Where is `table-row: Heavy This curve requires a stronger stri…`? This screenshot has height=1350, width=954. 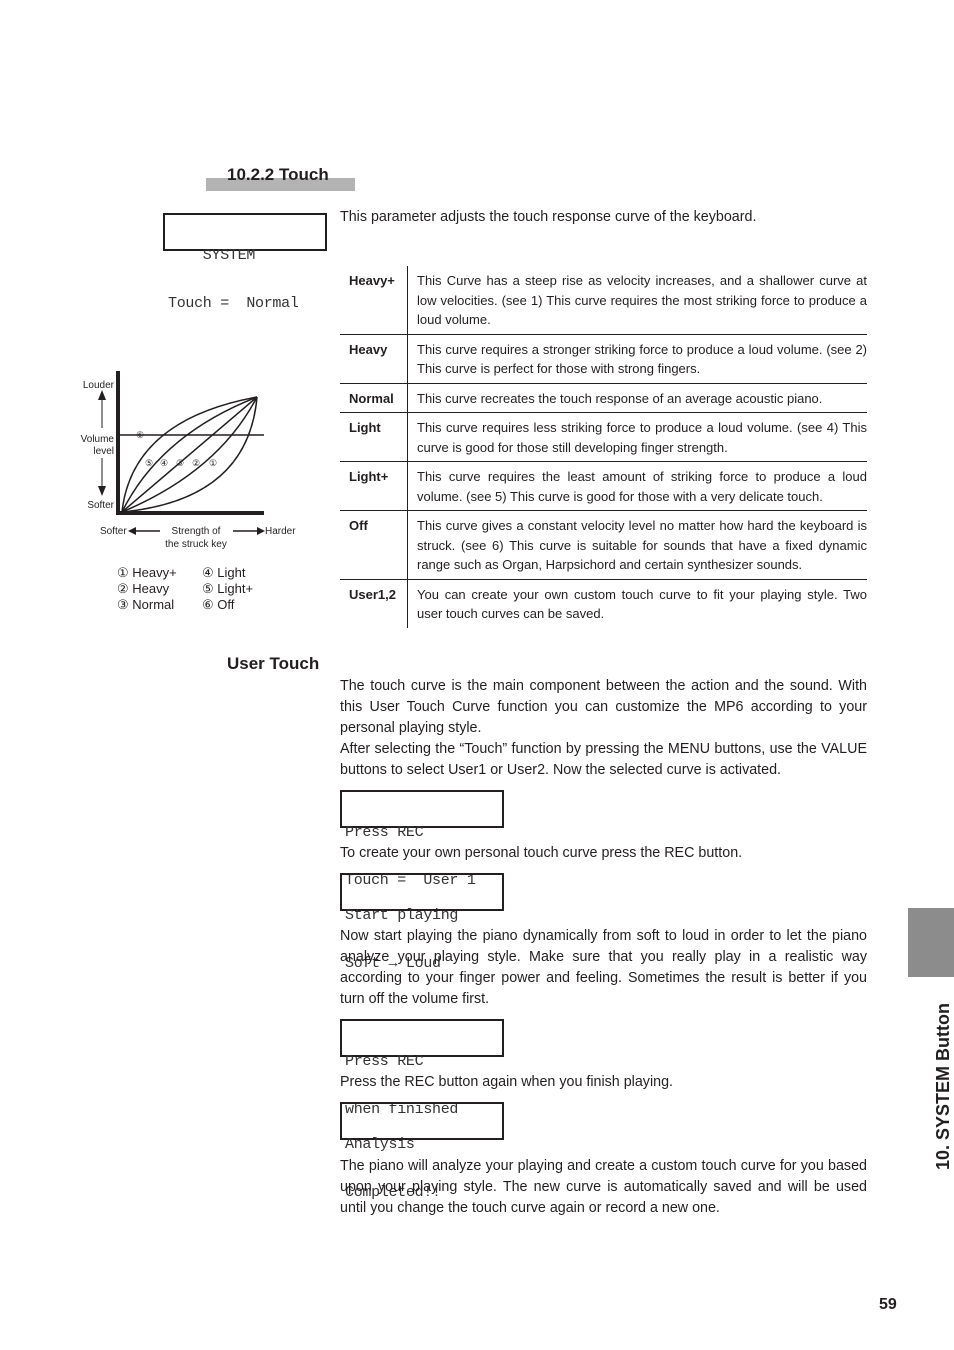 table-row: Heavy This curve requires a stronger stri… is located at coordinates (603, 359).